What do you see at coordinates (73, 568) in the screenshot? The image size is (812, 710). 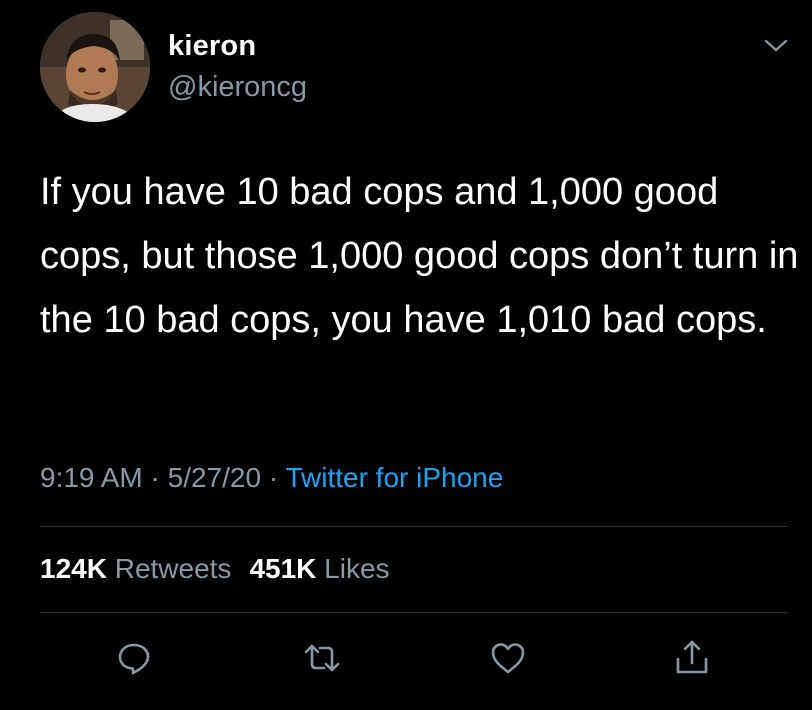 I see `retweets-count: 124K` at bounding box center [73, 568].